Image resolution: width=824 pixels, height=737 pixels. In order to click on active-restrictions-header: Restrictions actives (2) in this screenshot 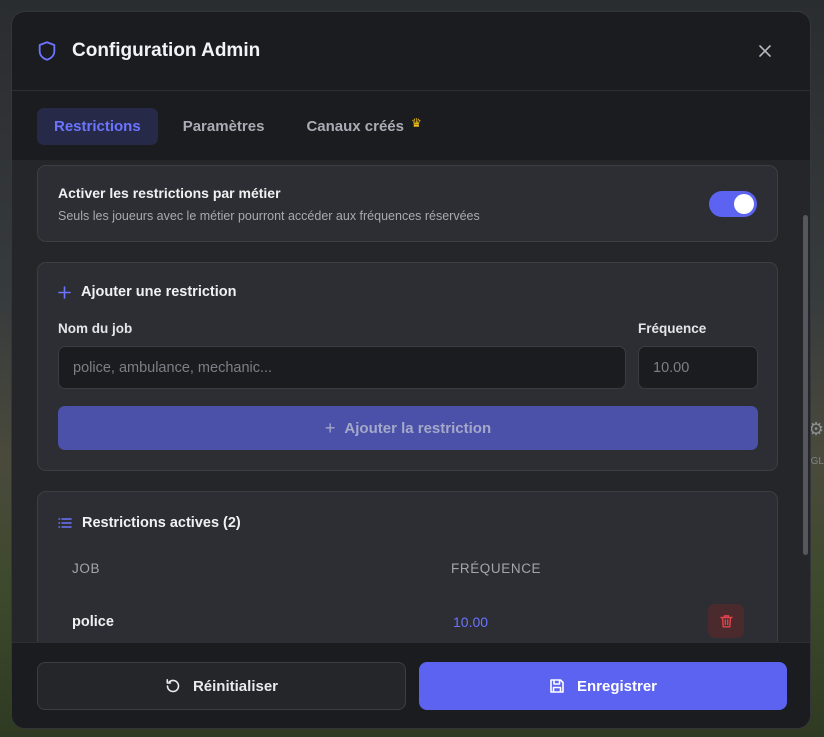, I will do `click(149, 523)`.